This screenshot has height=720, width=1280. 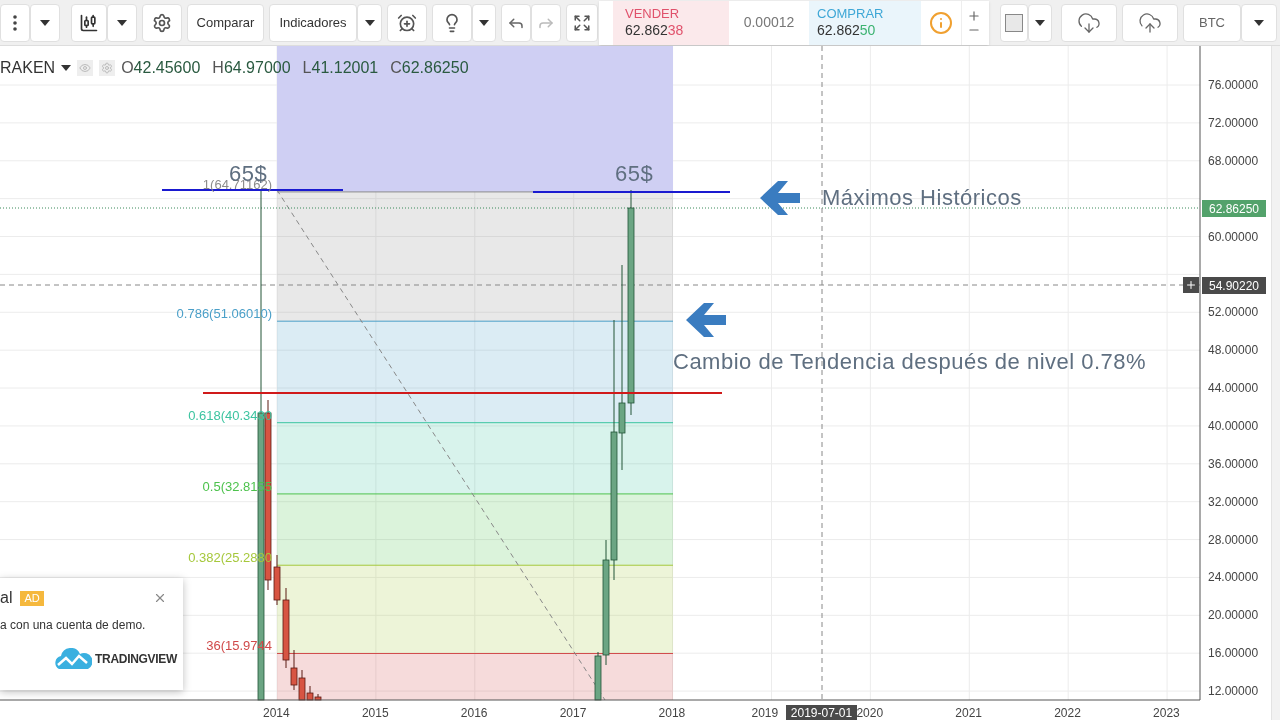 What do you see at coordinates (941, 22) in the screenshot?
I see `info-icon` at bounding box center [941, 22].